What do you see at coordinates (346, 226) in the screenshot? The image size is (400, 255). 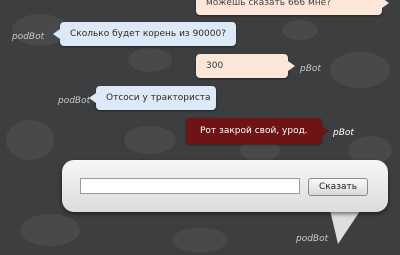 I see `composer-bubble-tail` at bounding box center [346, 226].